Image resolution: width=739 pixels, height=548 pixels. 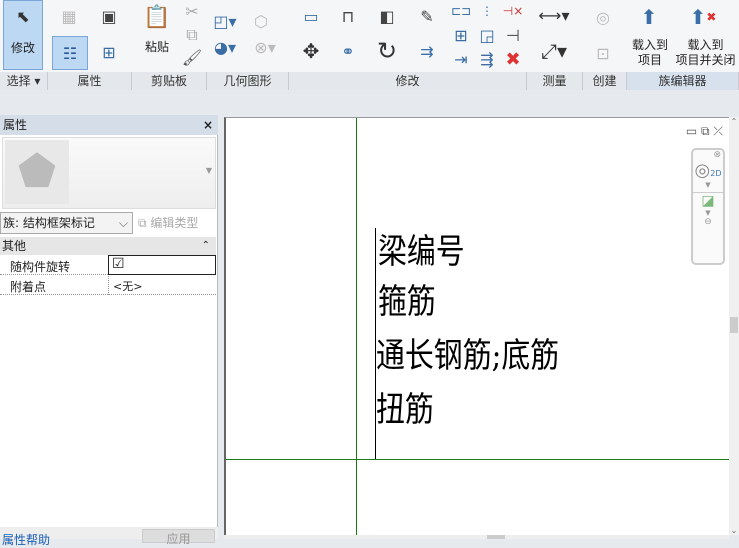 What do you see at coordinates (708, 155) in the screenshot?
I see `close-nav-icon: ⊗` at bounding box center [708, 155].